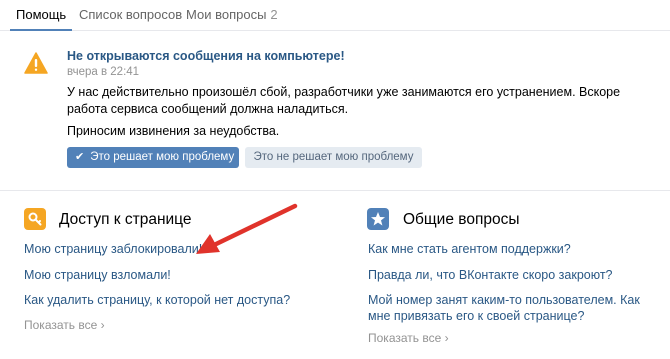 The image size is (670, 359). Describe the element at coordinates (125, 219) in the screenshot. I see `access-section-title: Доступ к странице` at that location.